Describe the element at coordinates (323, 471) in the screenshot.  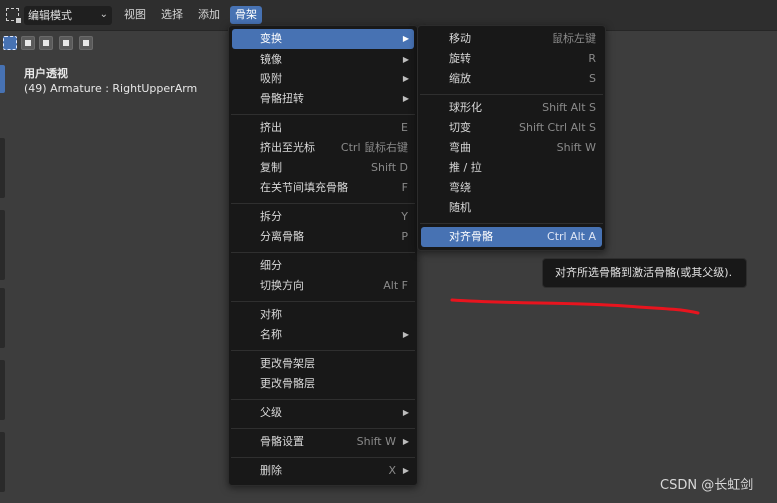
I see `armature-menu-item: 删除 X ▶` at that location.